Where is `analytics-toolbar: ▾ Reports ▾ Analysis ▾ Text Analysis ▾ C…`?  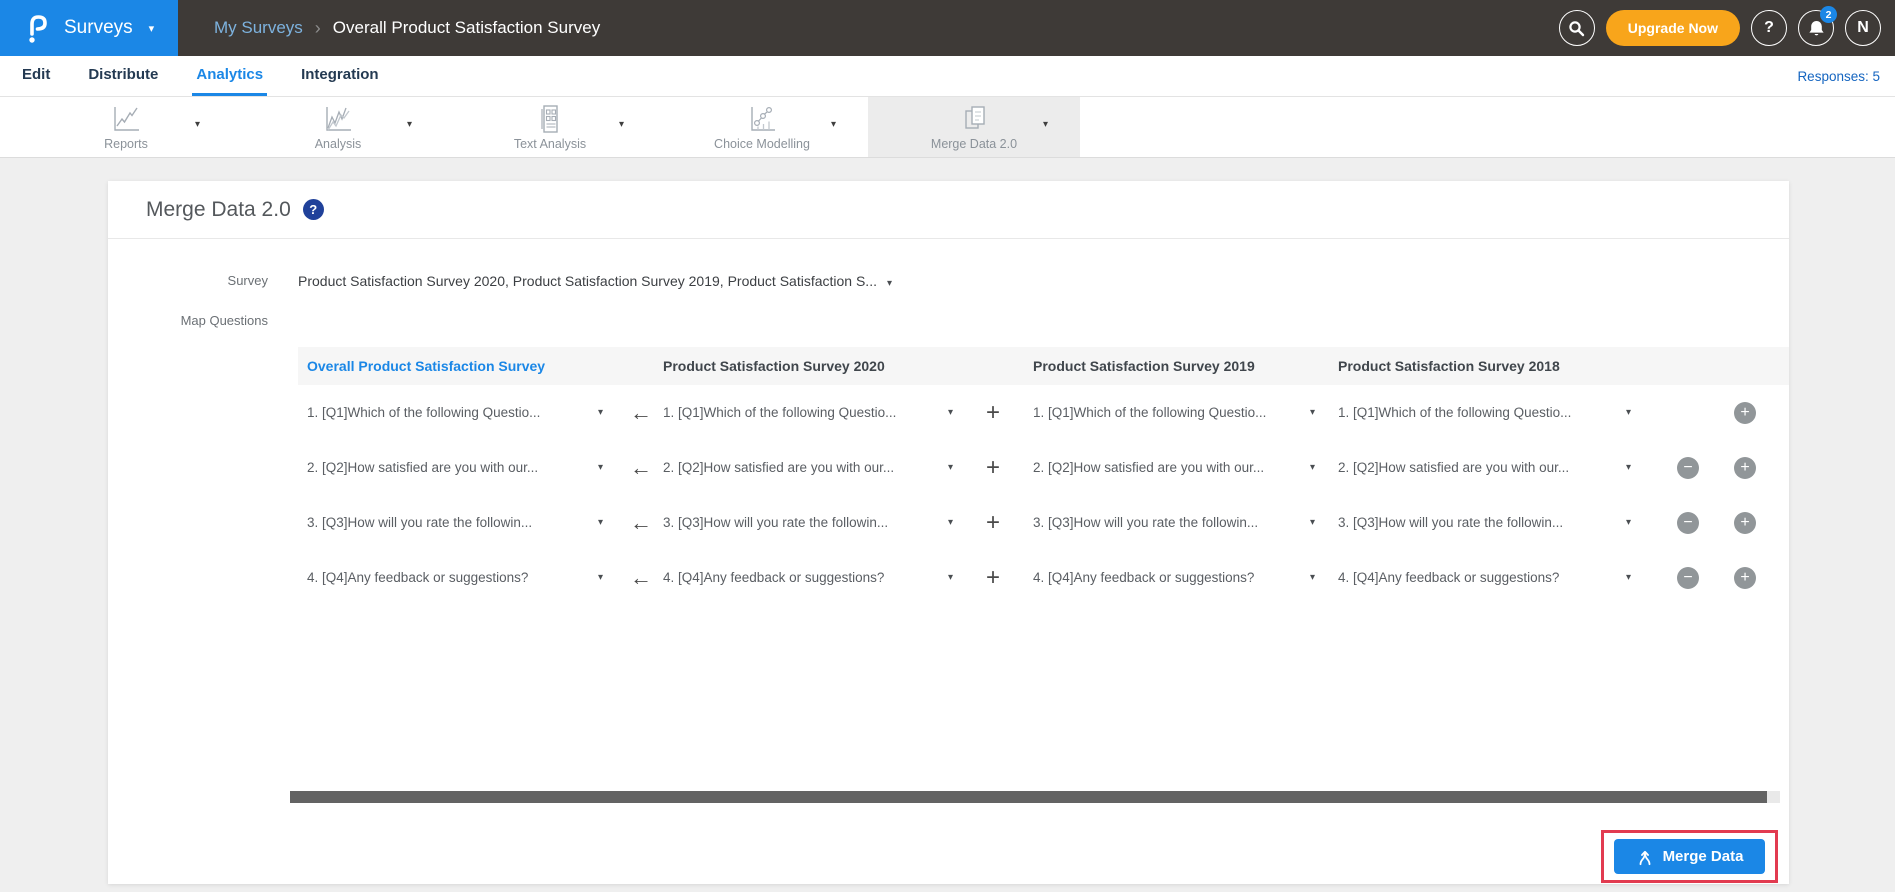 analytics-toolbar: ▾ Reports ▾ Analysis ▾ Text Analysis ▾ C… is located at coordinates (947, 127).